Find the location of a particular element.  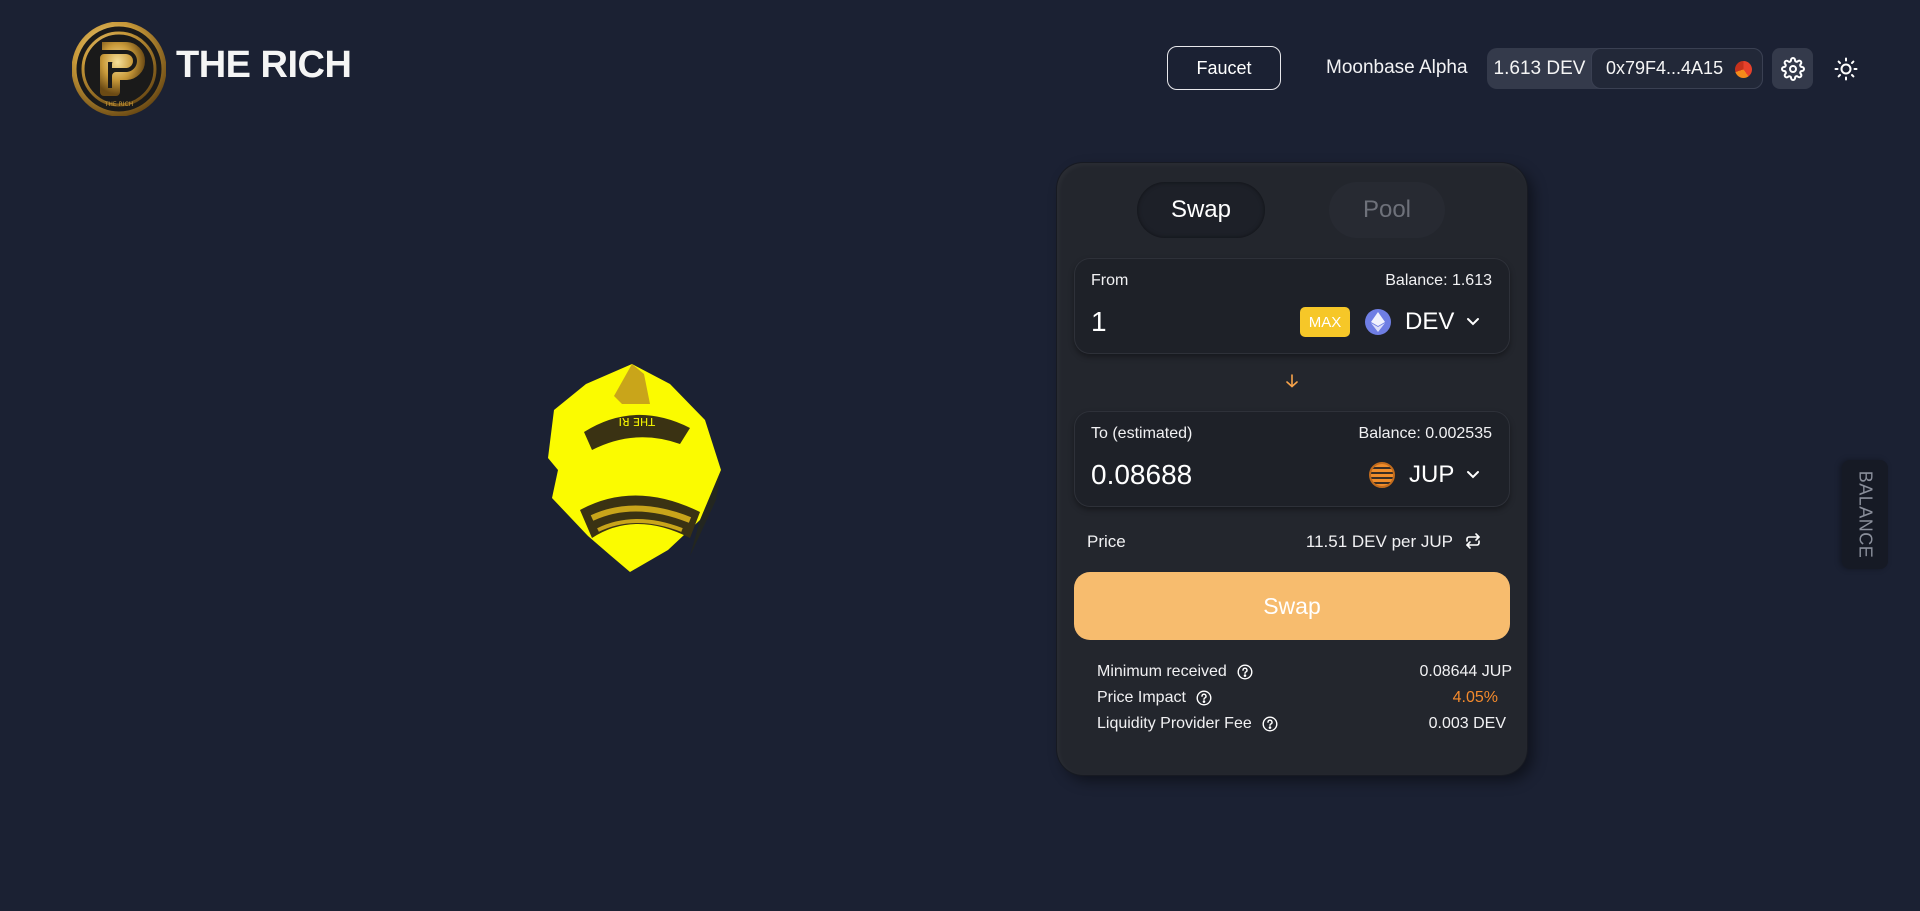

price-value: 11.51 DEV per JUP is located at coordinates (1379, 541).